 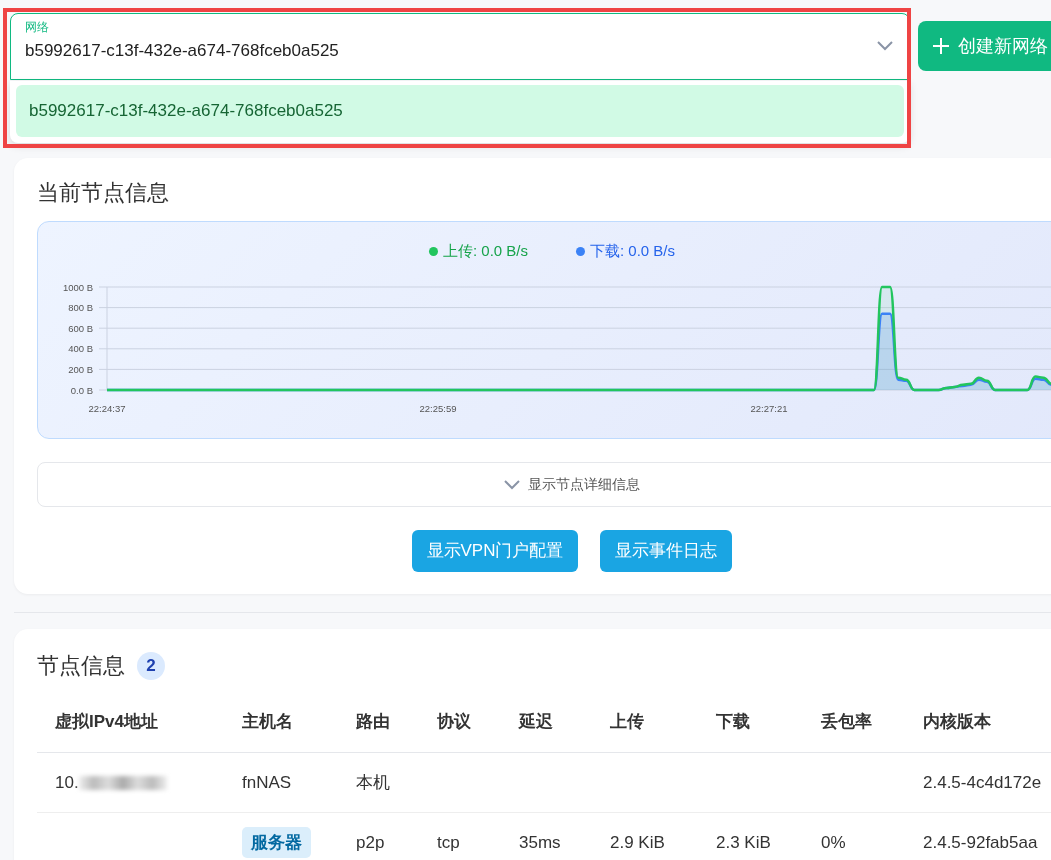 I want to click on column-header: 路由, so click(x=378, y=722).